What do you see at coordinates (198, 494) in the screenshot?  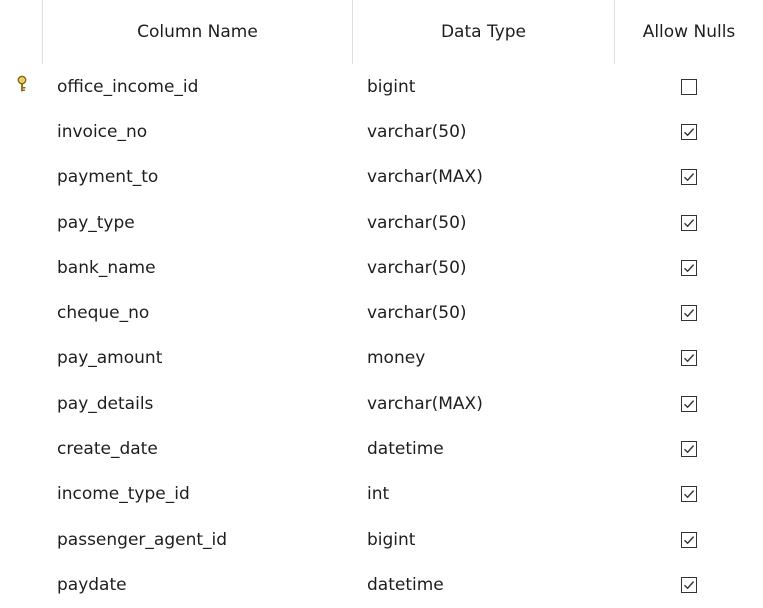 I see `column-name-cell: income_type_id` at bounding box center [198, 494].